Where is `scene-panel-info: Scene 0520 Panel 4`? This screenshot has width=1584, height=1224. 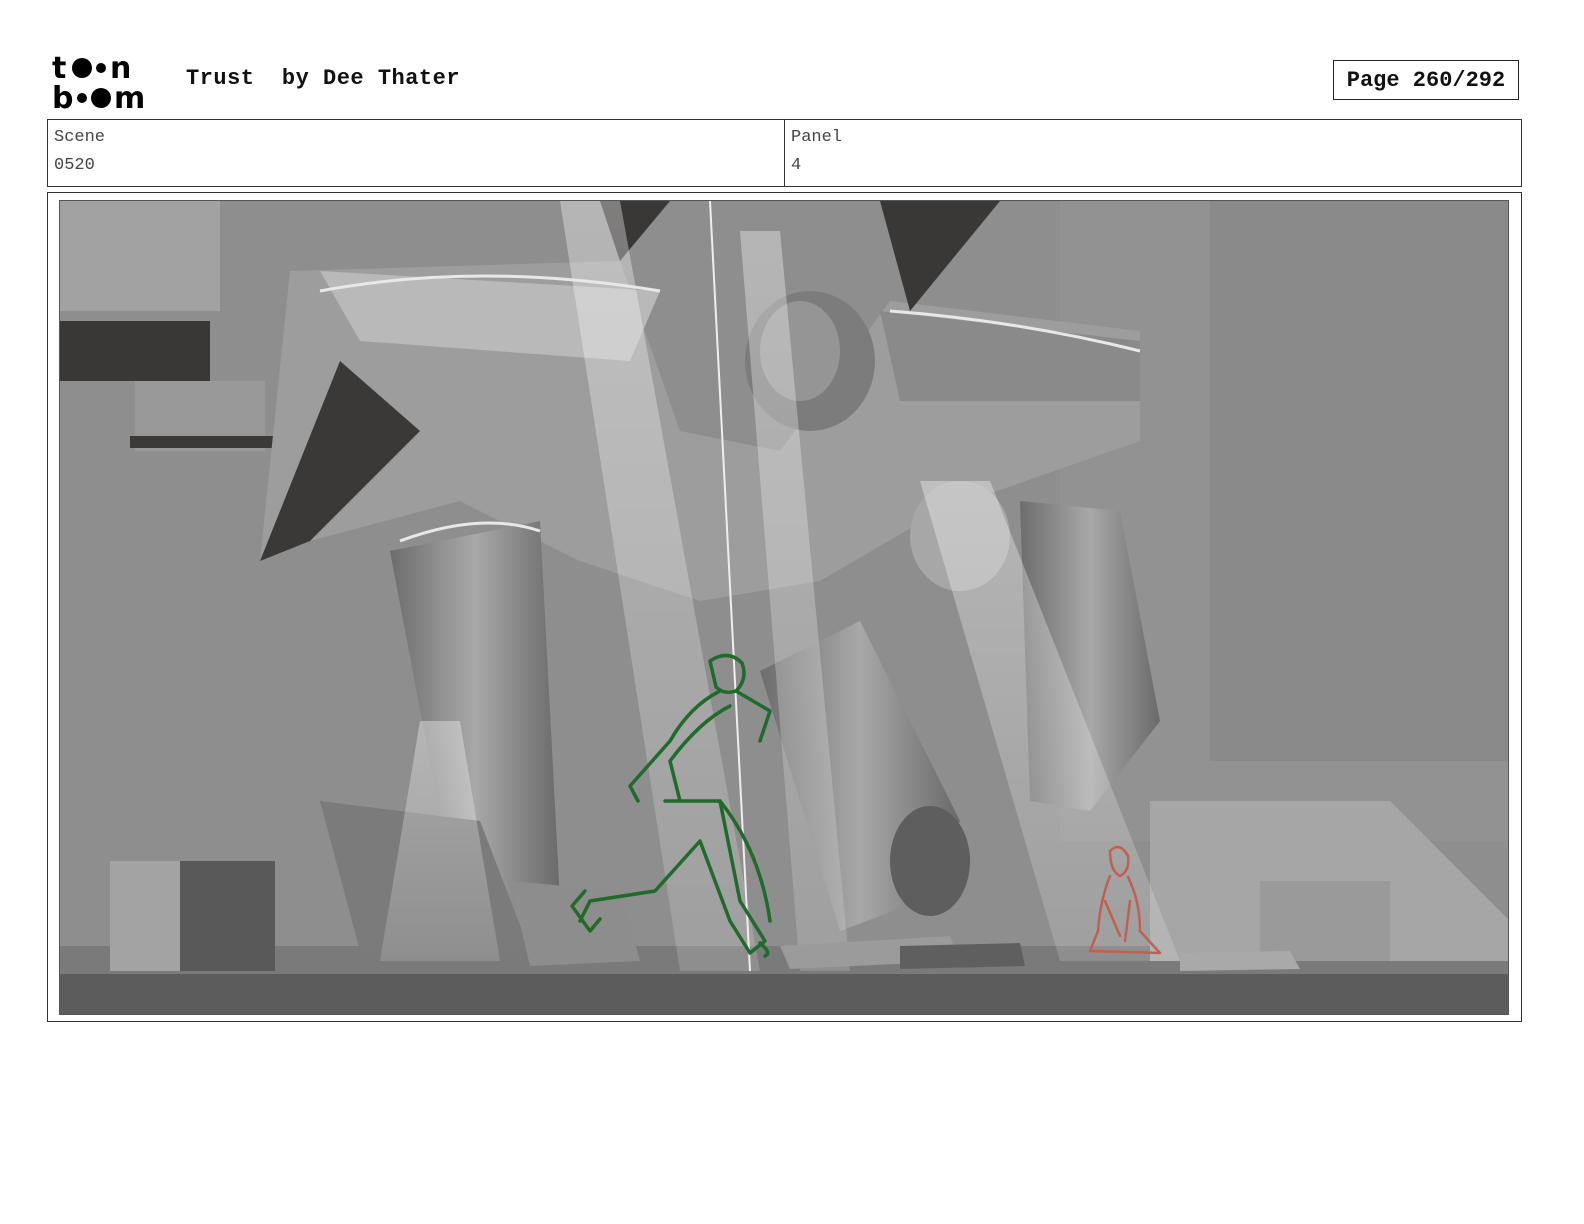 scene-panel-info: Scene 0520 Panel 4 is located at coordinates (784, 153).